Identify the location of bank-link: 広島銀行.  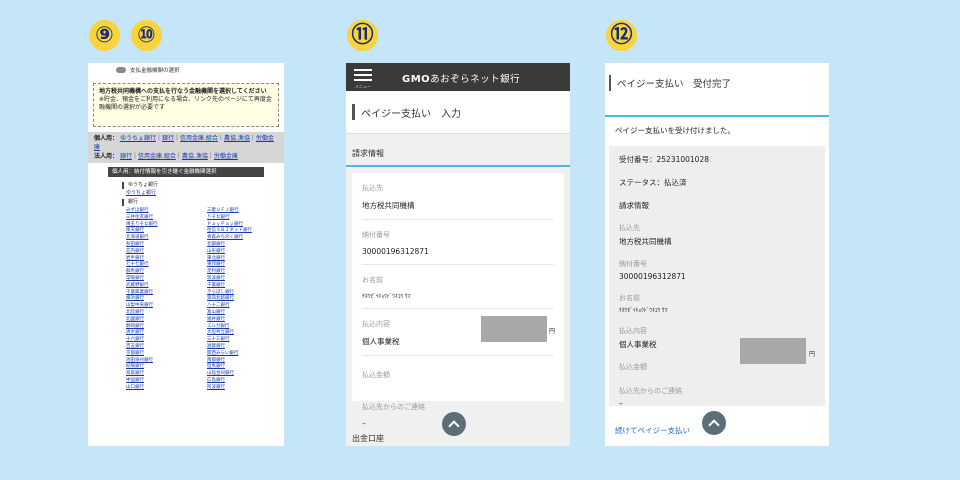
(245, 381).